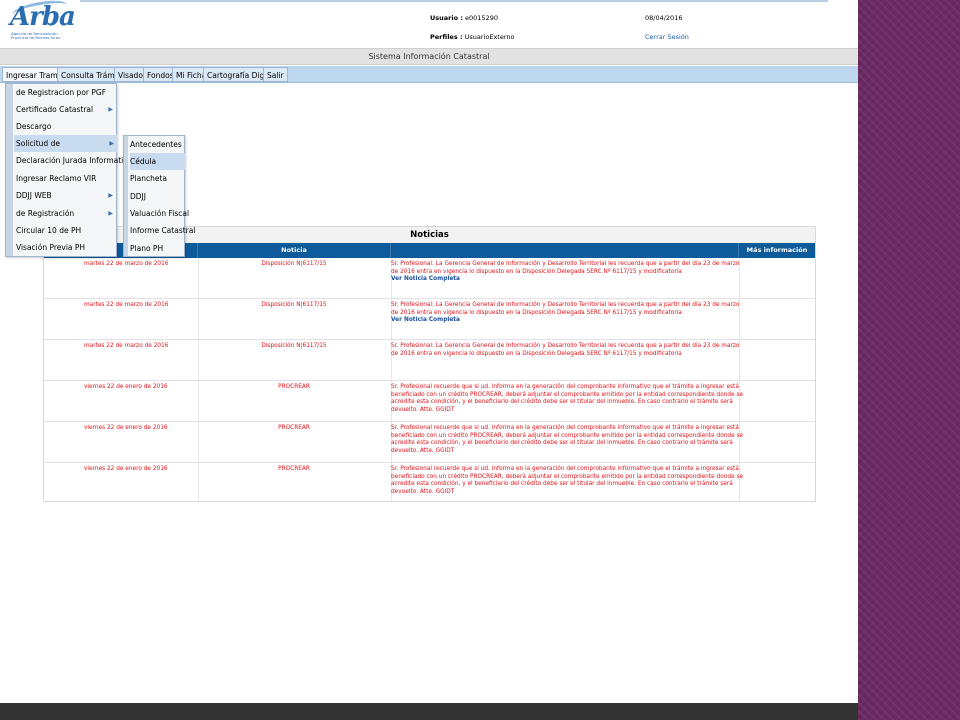 The image size is (960, 720). What do you see at coordinates (49, 230) in the screenshot?
I see `dropdown-item-label: Circular 10 de PH` at bounding box center [49, 230].